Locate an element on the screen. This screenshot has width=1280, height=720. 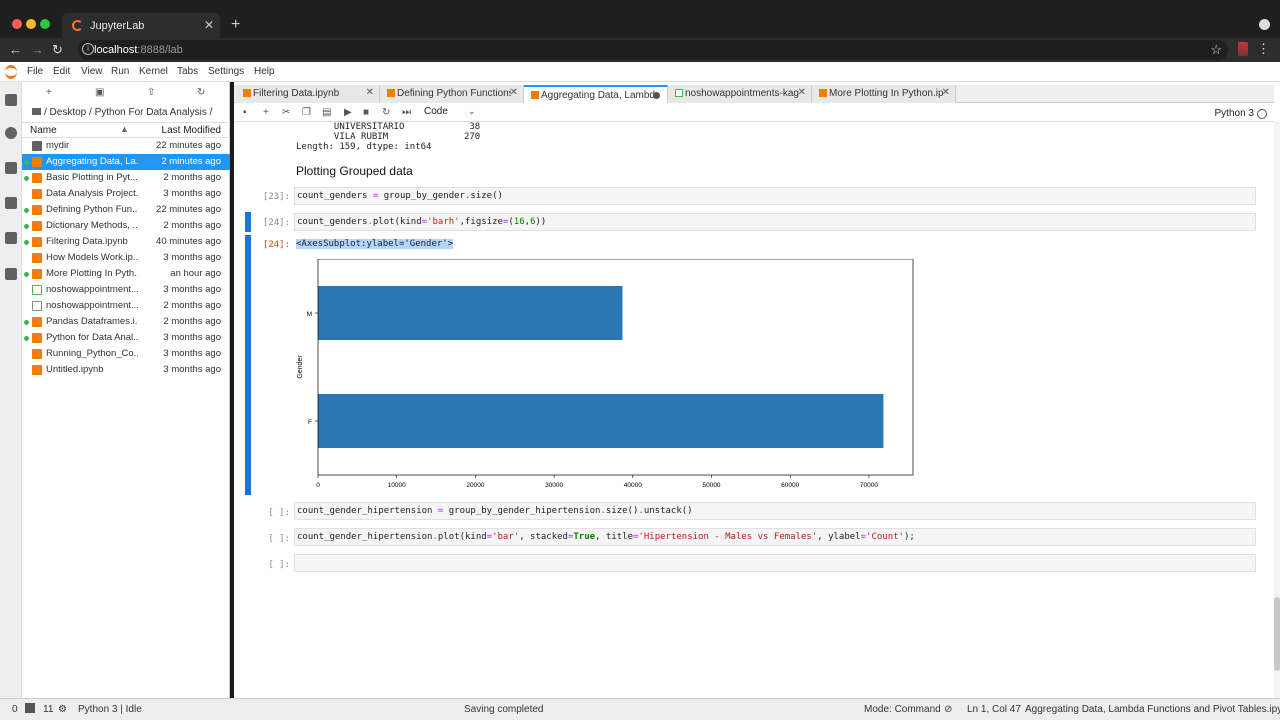
cell-prompt: [24]: is located at coordinates (276, 223).